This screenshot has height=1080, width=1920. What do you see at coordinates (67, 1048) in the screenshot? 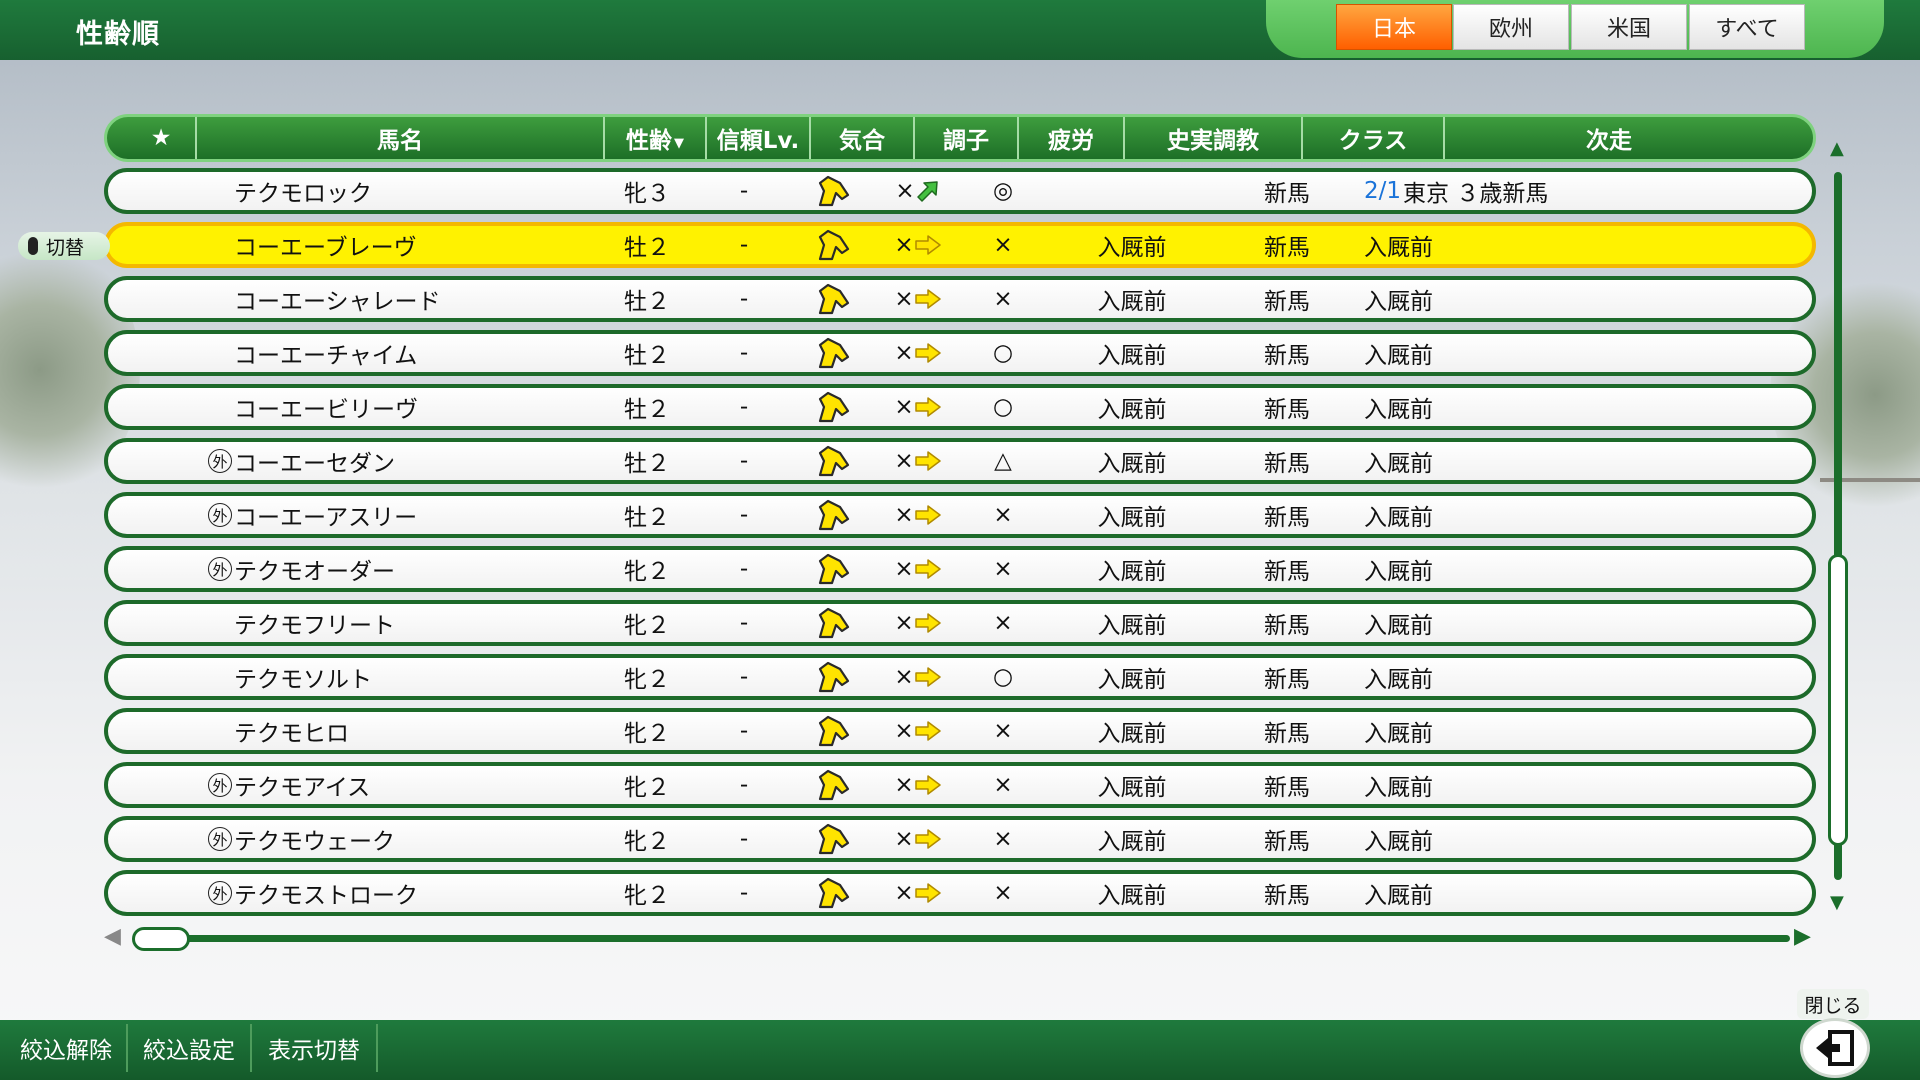
I see `clear-filter-button: 絞込解除` at bounding box center [67, 1048].